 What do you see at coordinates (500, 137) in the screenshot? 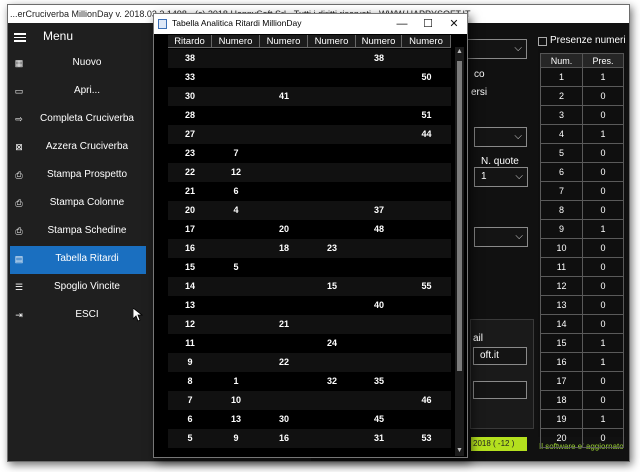
I see `options-select: ⌵` at bounding box center [500, 137].